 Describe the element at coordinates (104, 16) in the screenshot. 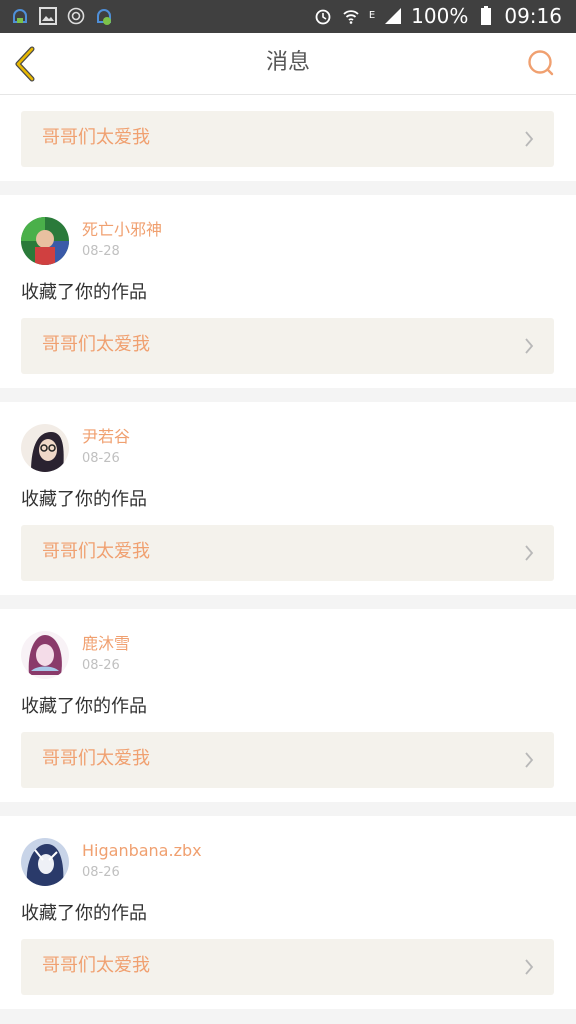

I see `download-icon` at that location.